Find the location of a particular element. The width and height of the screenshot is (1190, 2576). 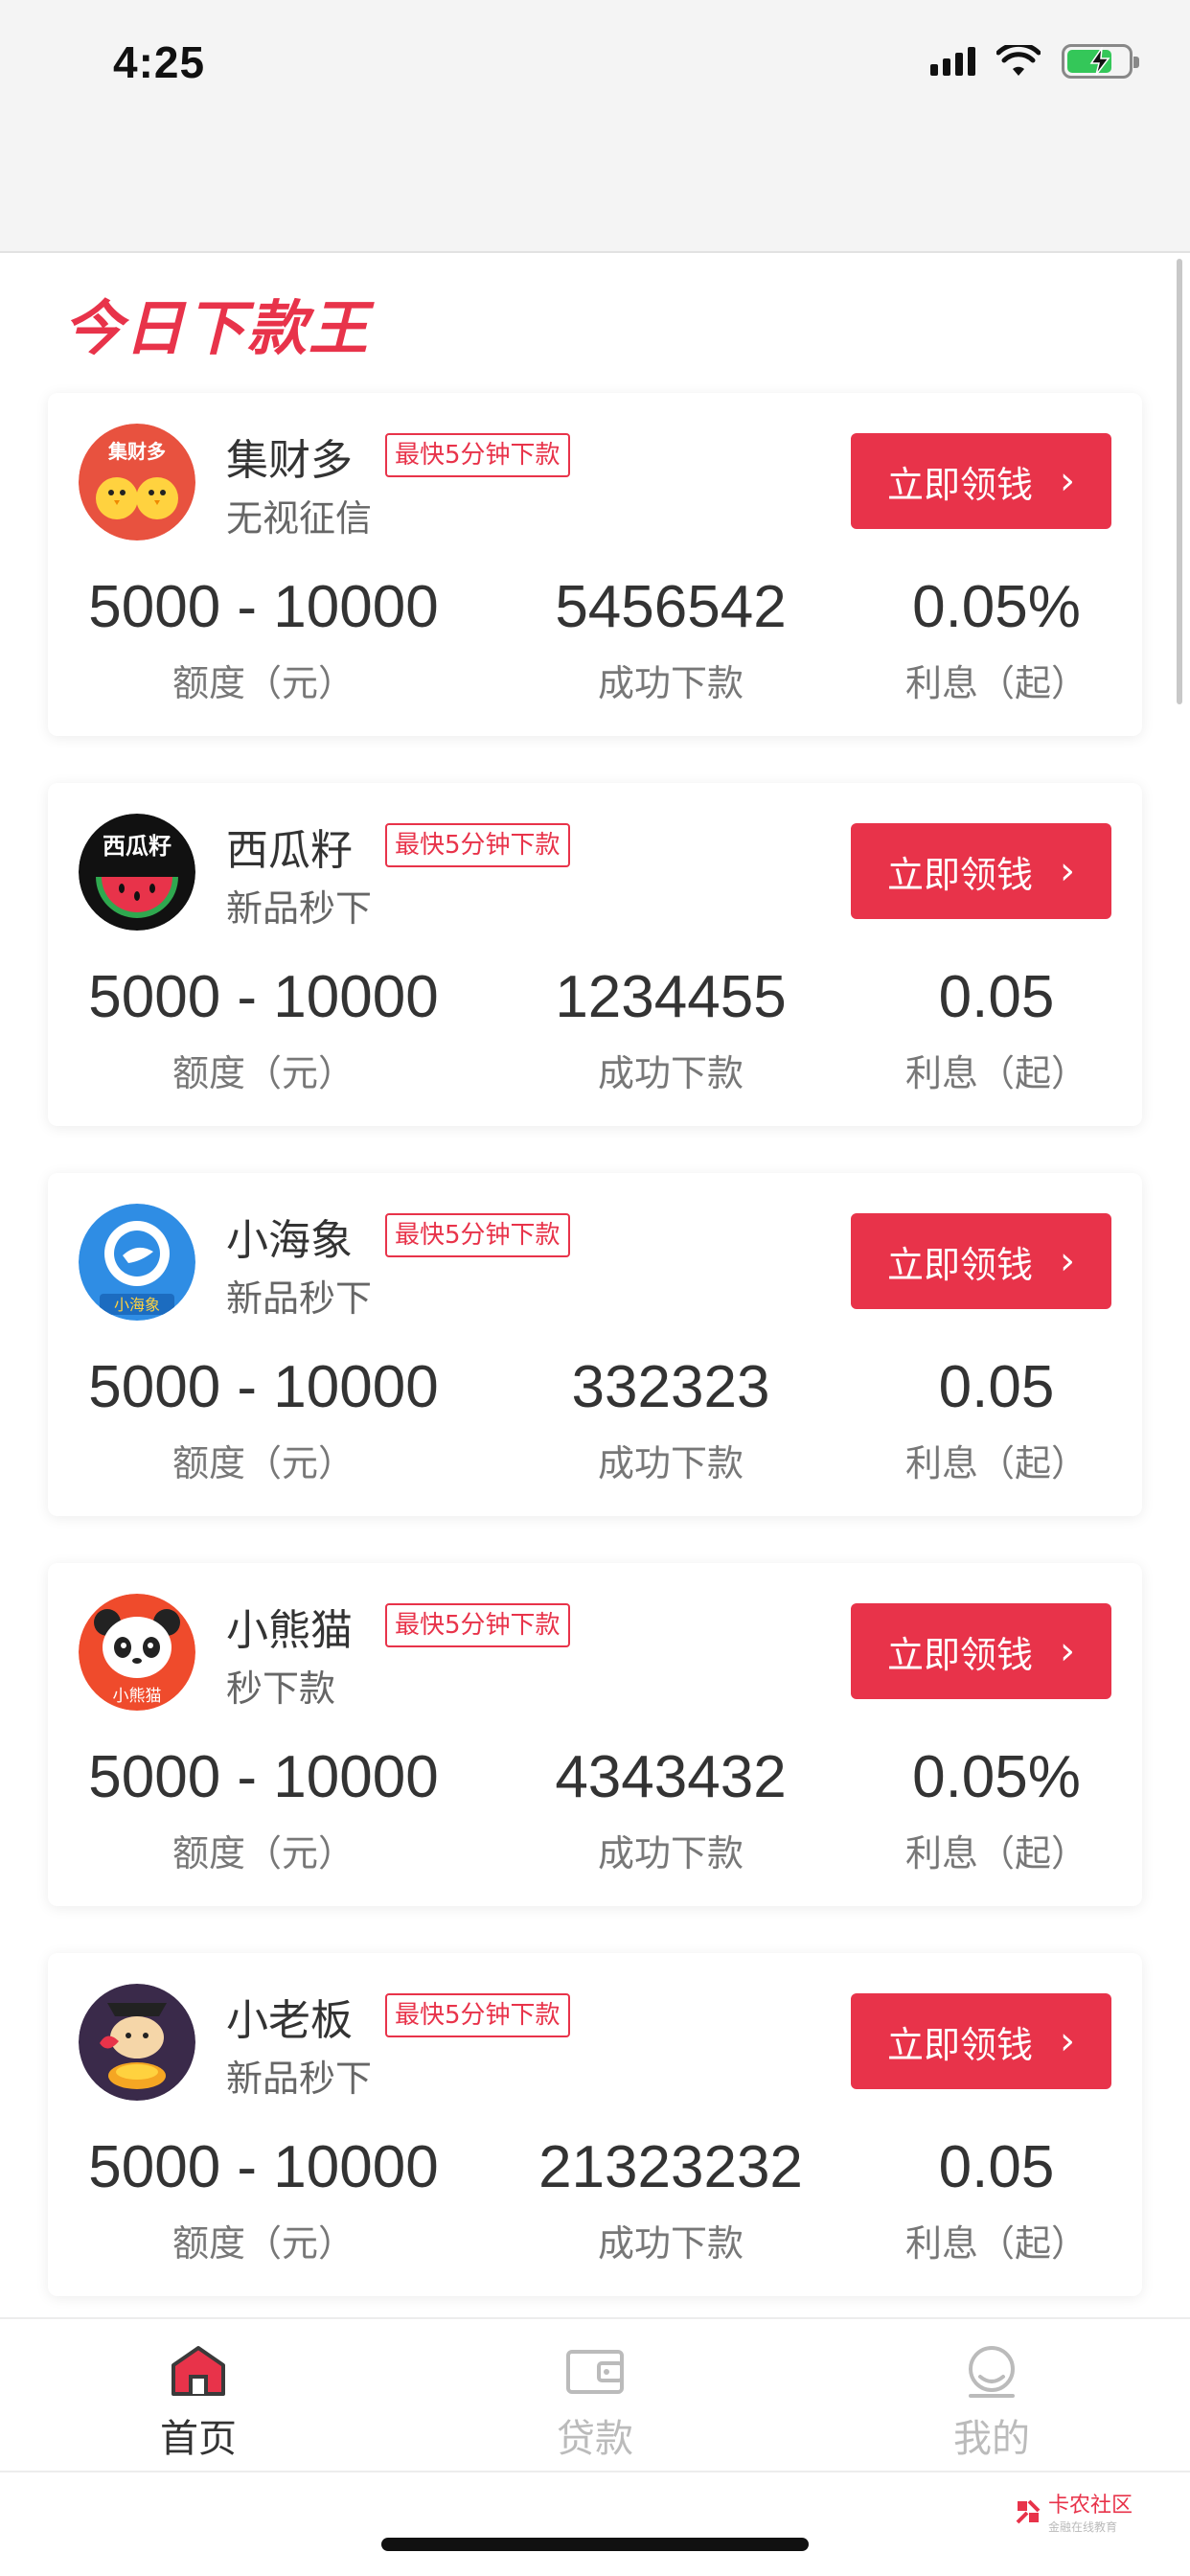

loans-value: 4343432 is located at coordinates (671, 1777).